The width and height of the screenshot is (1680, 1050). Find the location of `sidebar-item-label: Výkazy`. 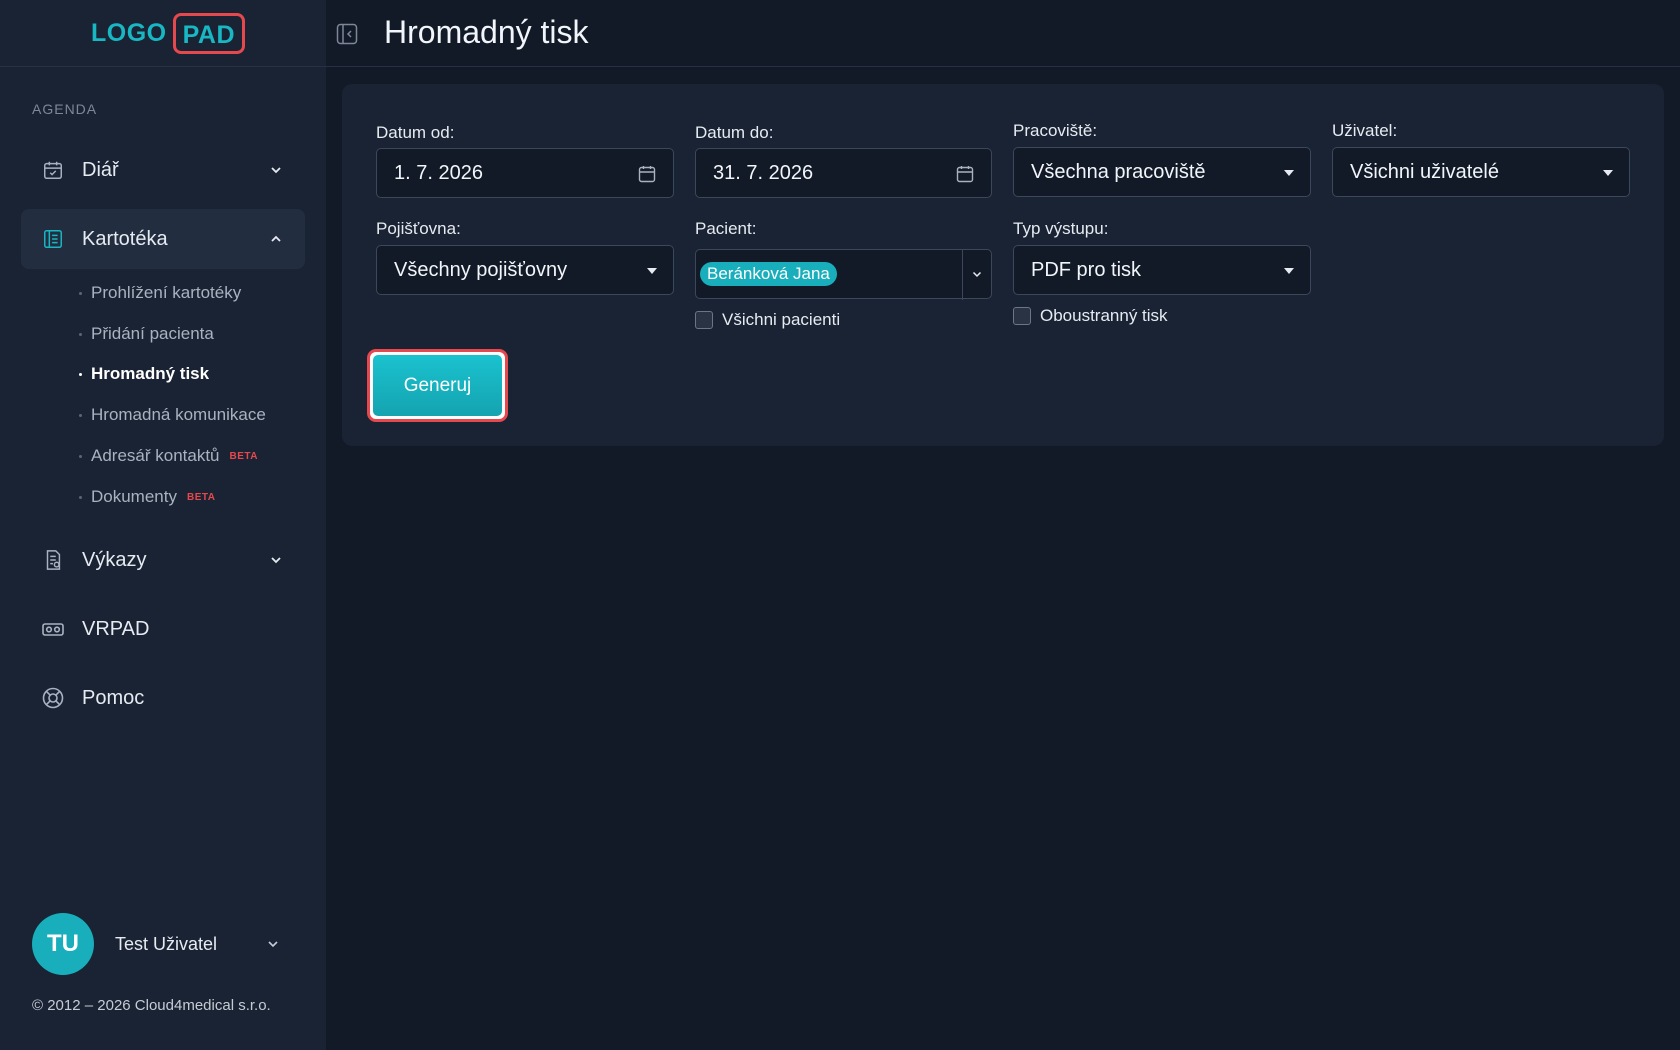

sidebar-item-label: Výkazy is located at coordinates (114, 559).